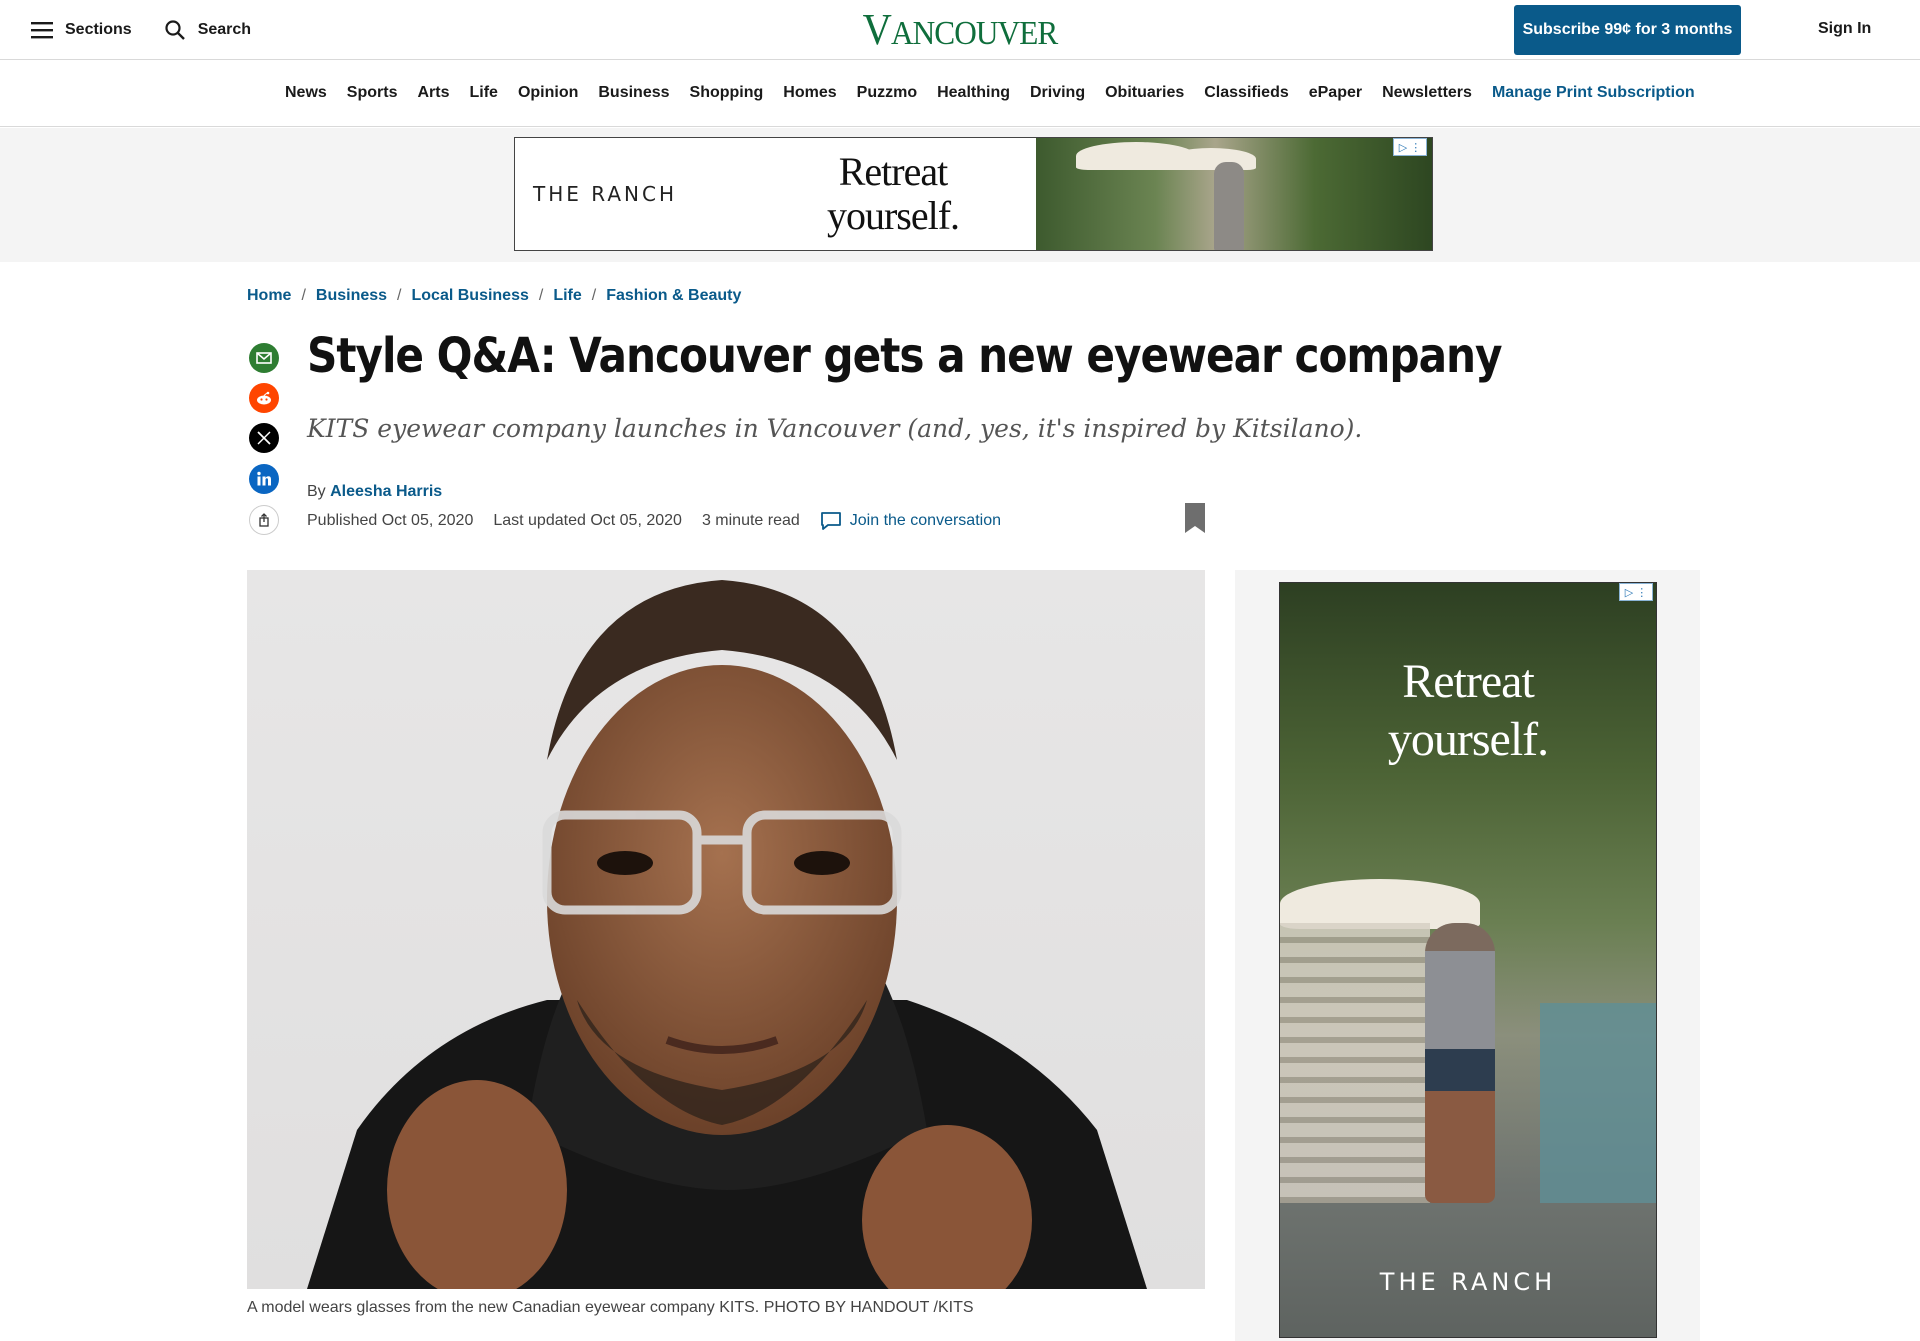 This screenshot has height=1341, width=1920. I want to click on email-share-button, so click(264, 358).